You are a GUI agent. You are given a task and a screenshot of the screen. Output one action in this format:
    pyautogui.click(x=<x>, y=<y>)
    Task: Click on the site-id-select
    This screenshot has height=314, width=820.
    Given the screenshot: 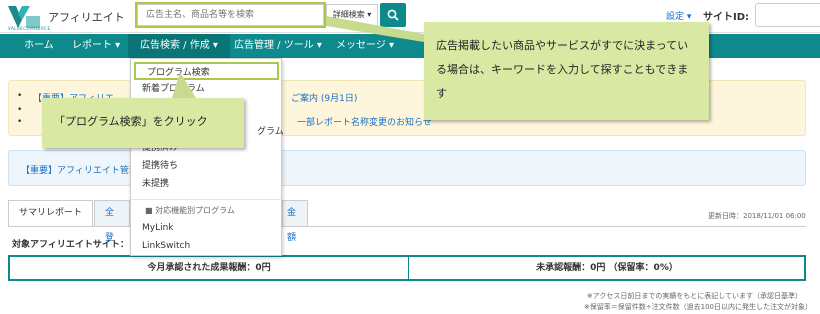 What is the action you would take?
    pyautogui.click(x=787, y=15)
    